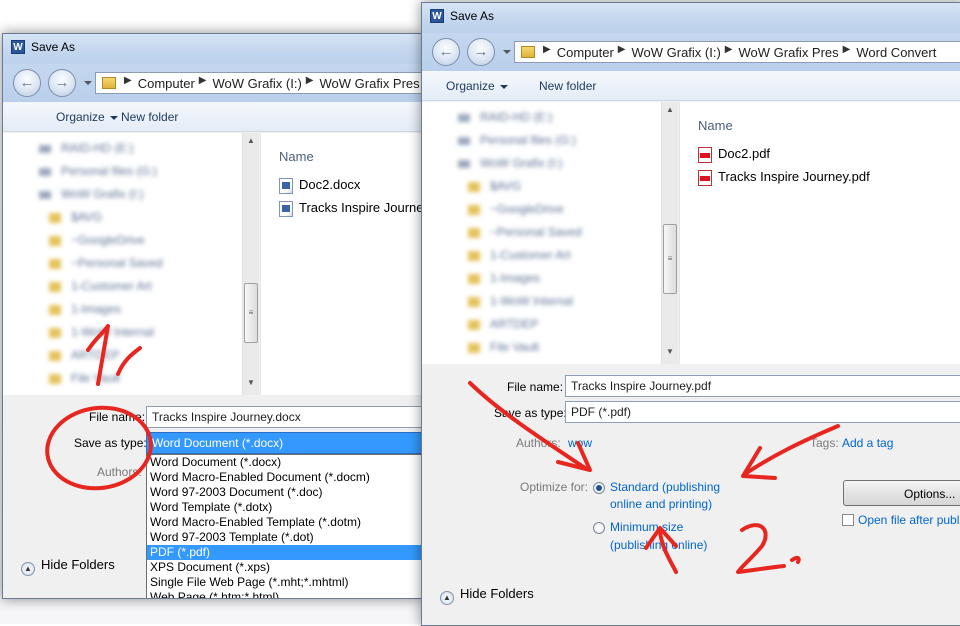 The height and width of the screenshot is (626, 960). What do you see at coordinates (665, 487) in the screenshot?
I see `optimize-standard-label-line1: Standard (publishing` at bounding box center [665, 487].